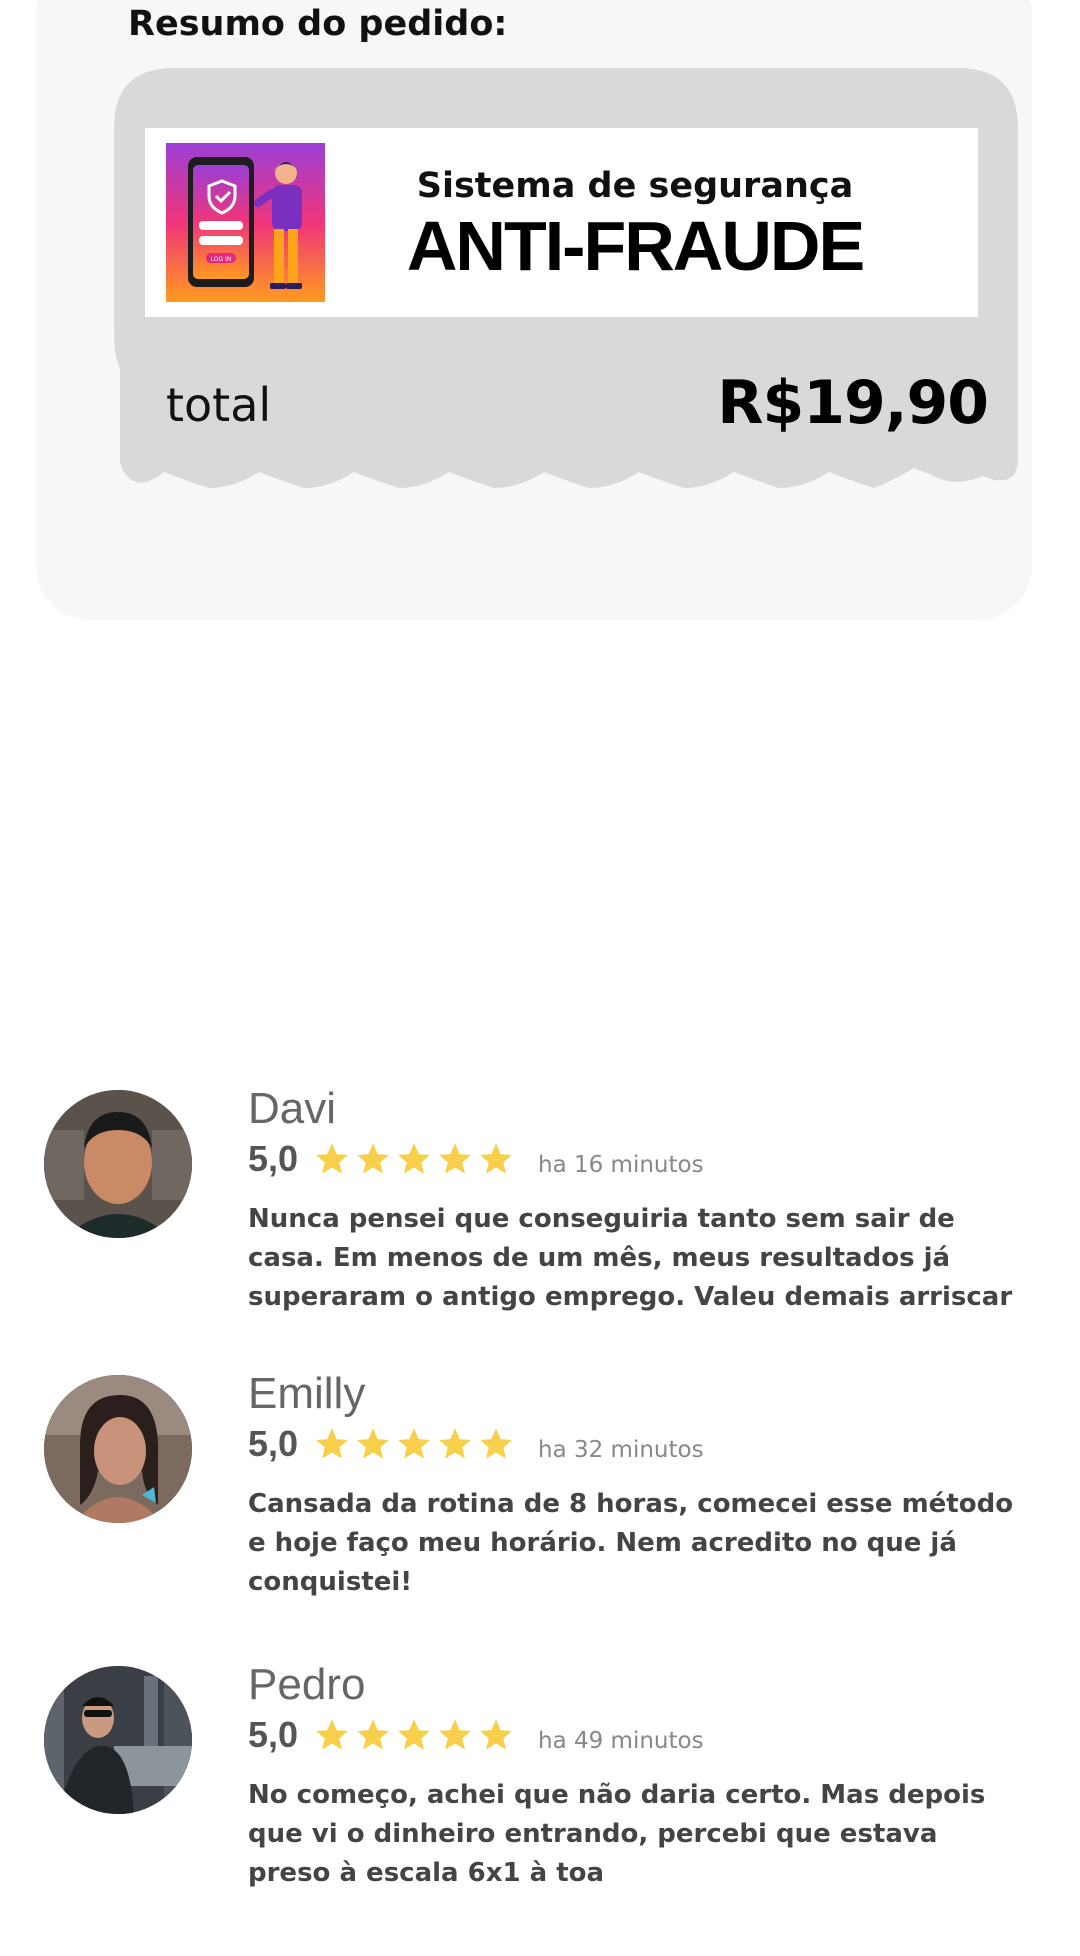 This screenshot has width=1080, height=1956. I want to click on review-time: ha 49 minutos, so click(621, 1741).